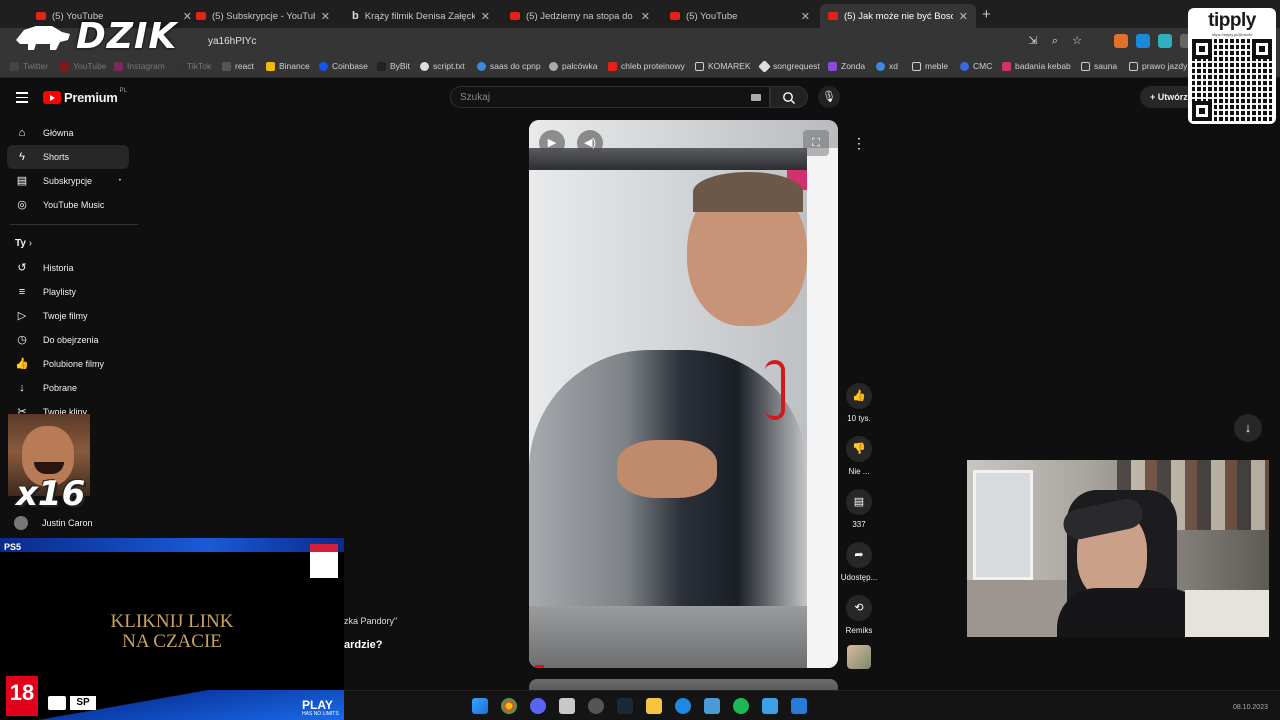 The width and height of the screenshot is (1280, 720). Describe the element at coordinates (756, 97) in the screenshot. I see `keyboard-icon` at that location.